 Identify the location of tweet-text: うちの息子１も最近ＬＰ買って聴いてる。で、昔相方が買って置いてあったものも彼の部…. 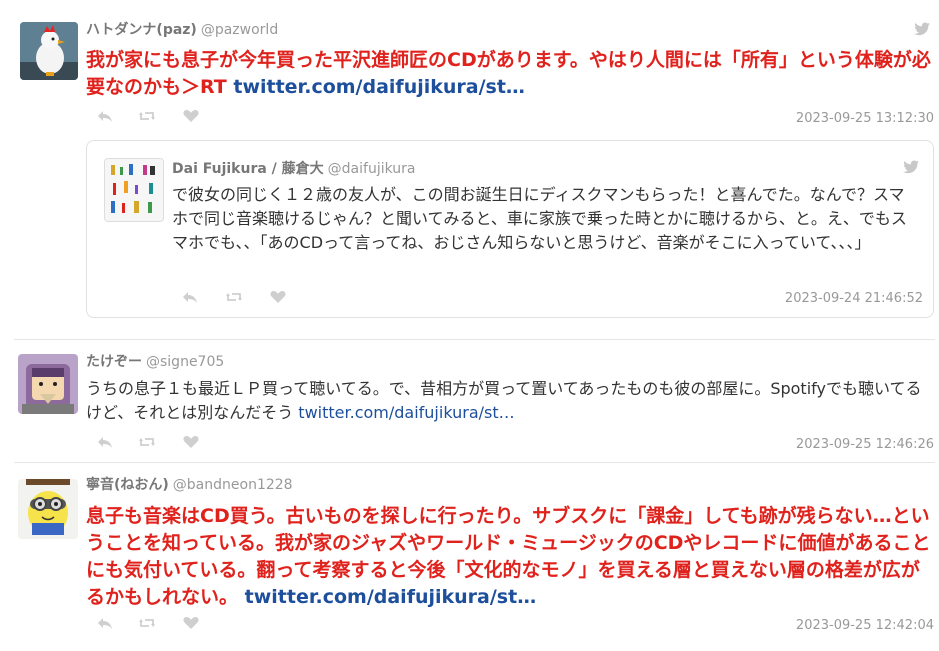
(509, 401).